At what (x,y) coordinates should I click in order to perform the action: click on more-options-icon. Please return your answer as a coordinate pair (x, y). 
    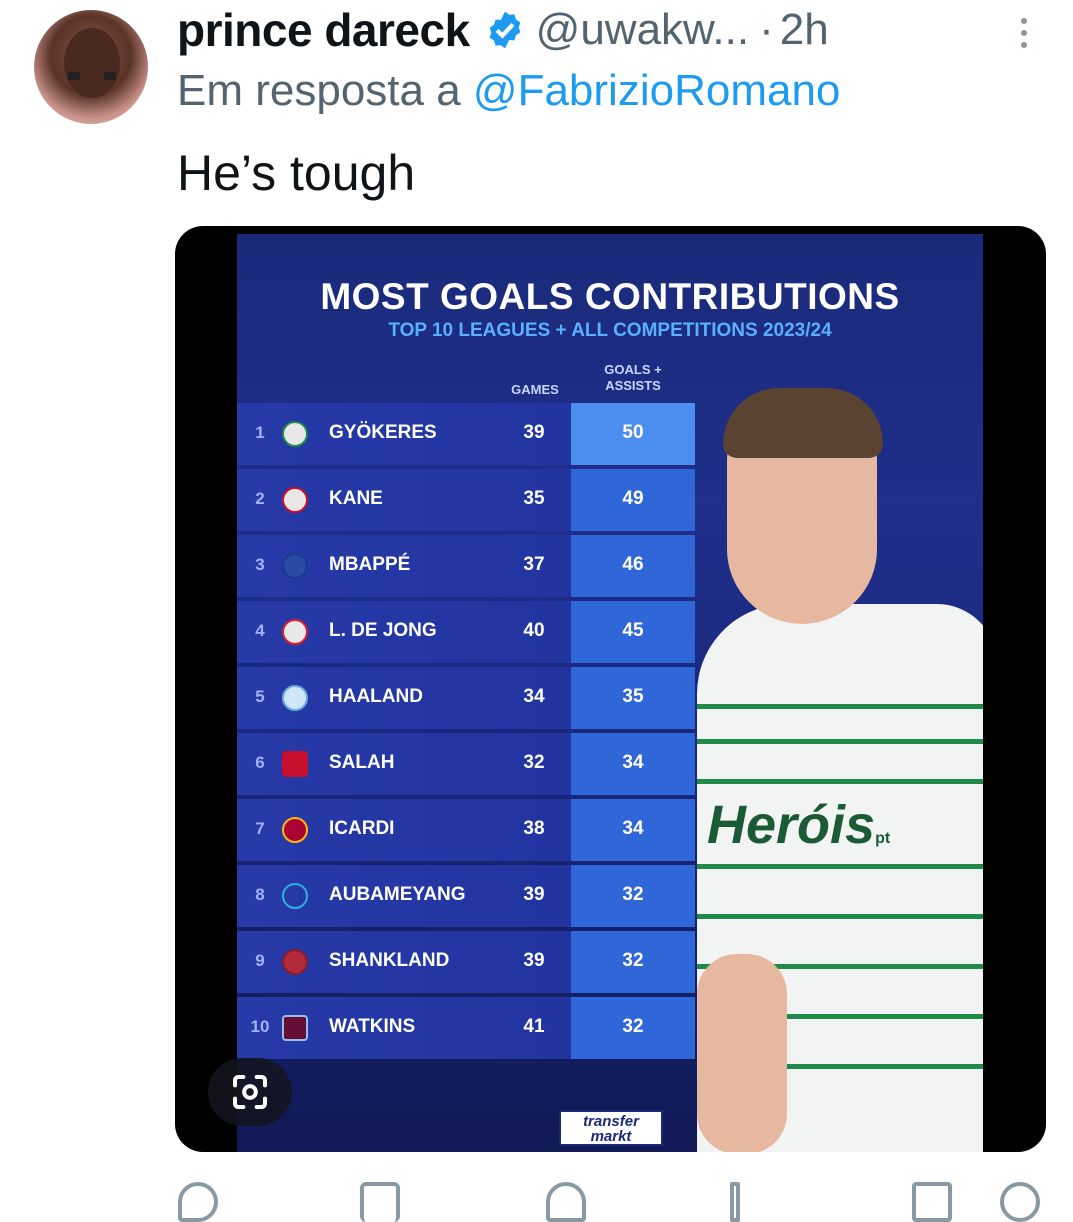
    Looking at the image, I should click on (1024, 34).